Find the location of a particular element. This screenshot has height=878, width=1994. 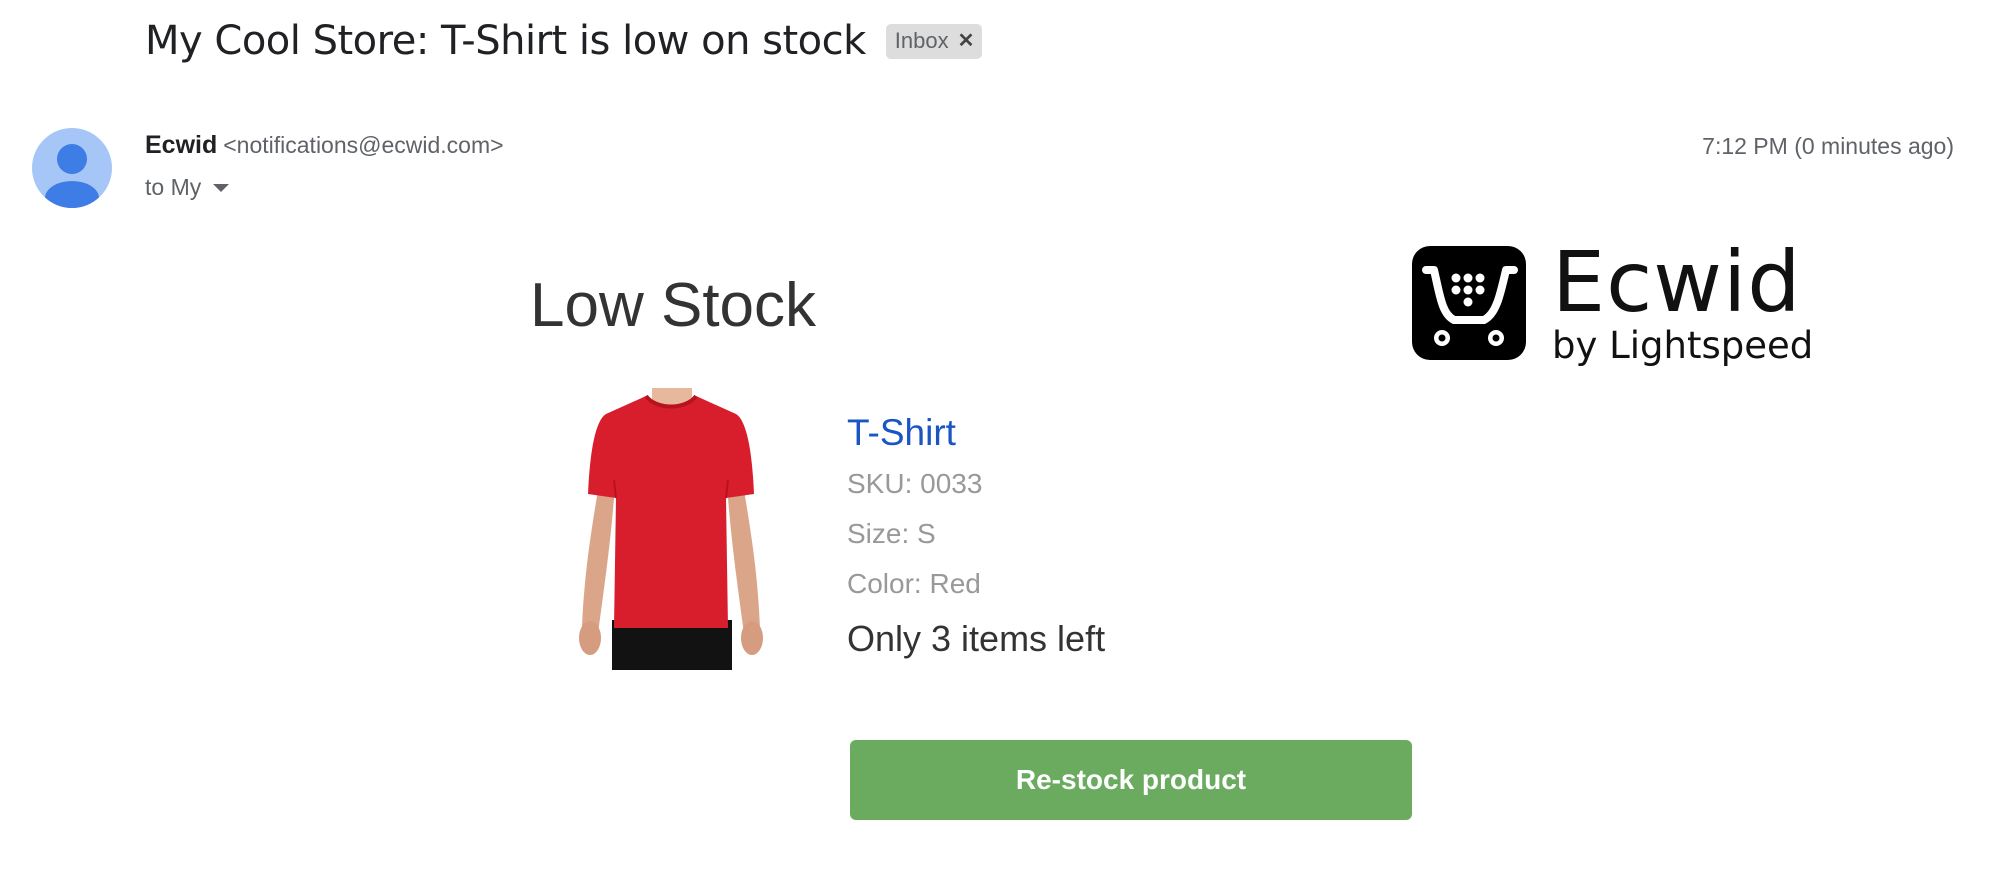

shopping-cart-icon is located at coordinates (1469, 303).